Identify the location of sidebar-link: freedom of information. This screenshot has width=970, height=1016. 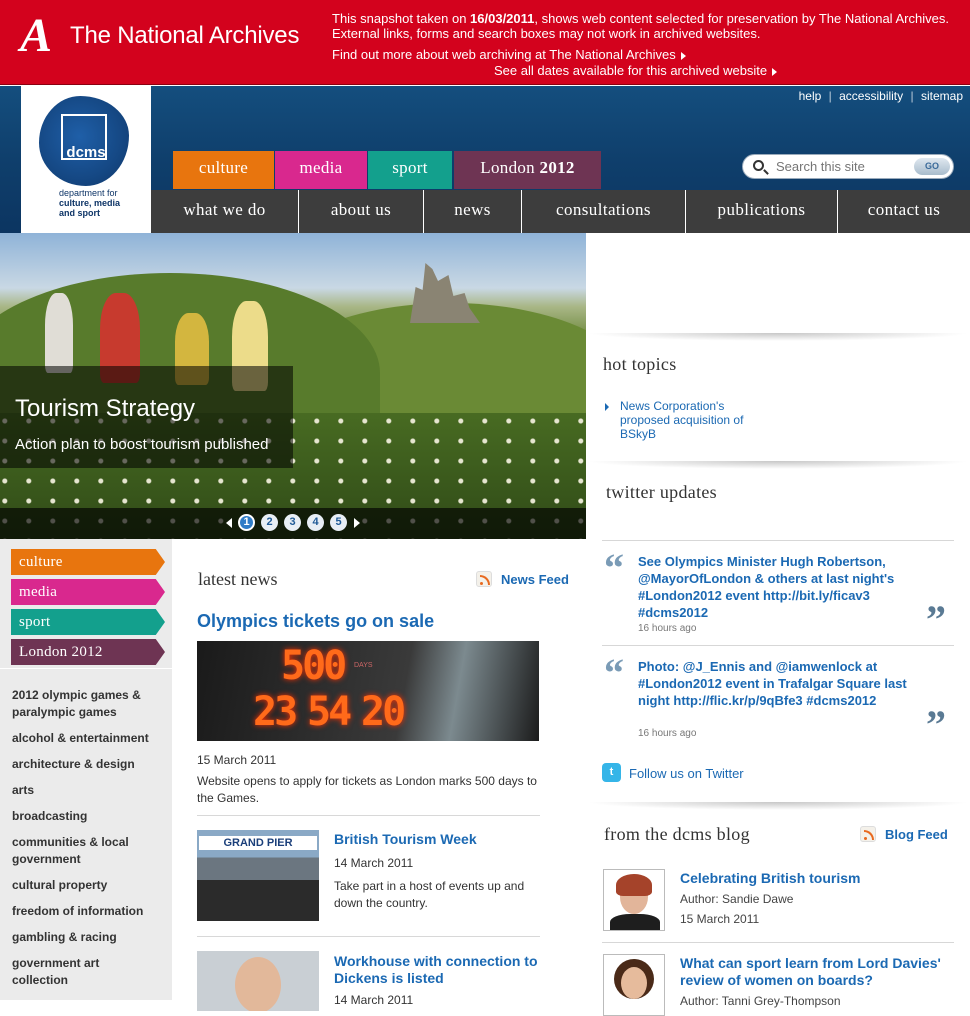
(87, 911).